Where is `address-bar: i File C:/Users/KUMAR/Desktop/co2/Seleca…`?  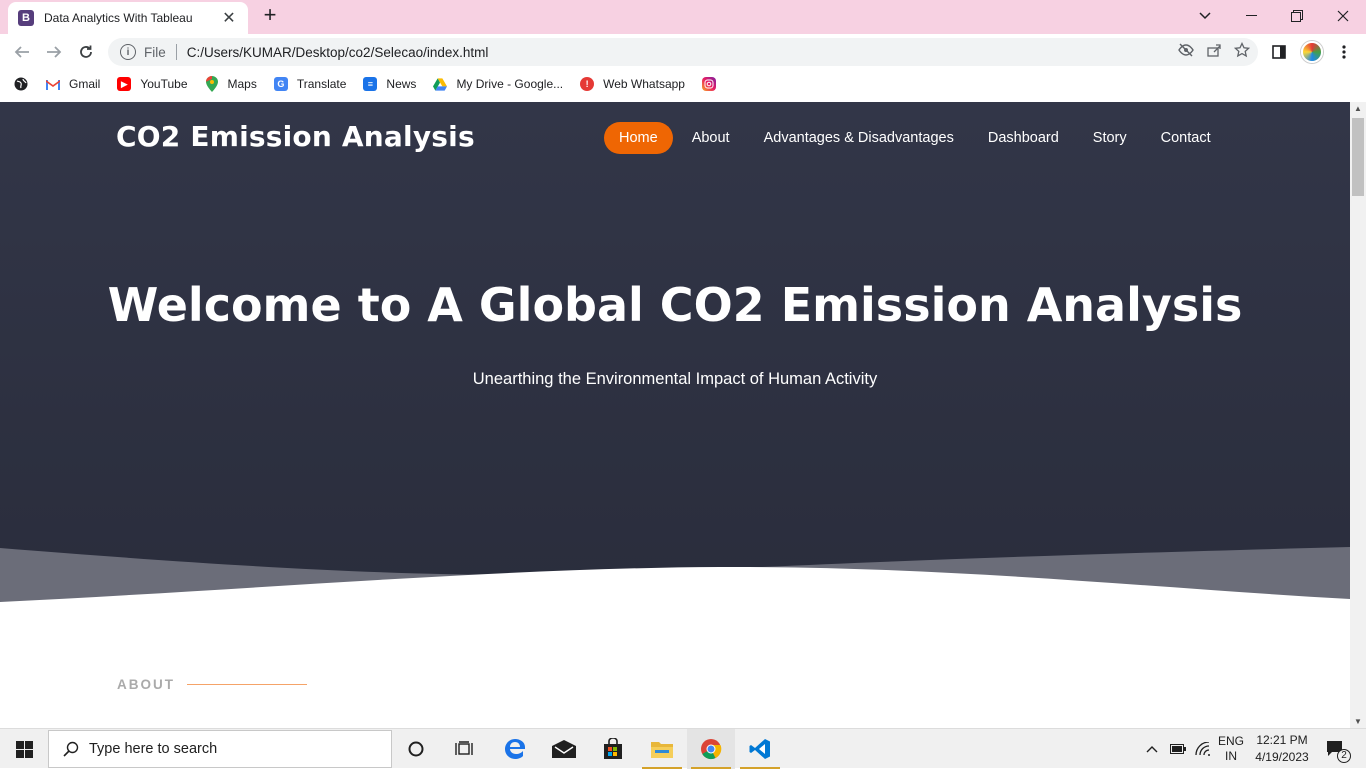 address-bar: i File C:/Users/KUMAR/Desktop/co2/Seleca… is located at coordinates (683, 52).